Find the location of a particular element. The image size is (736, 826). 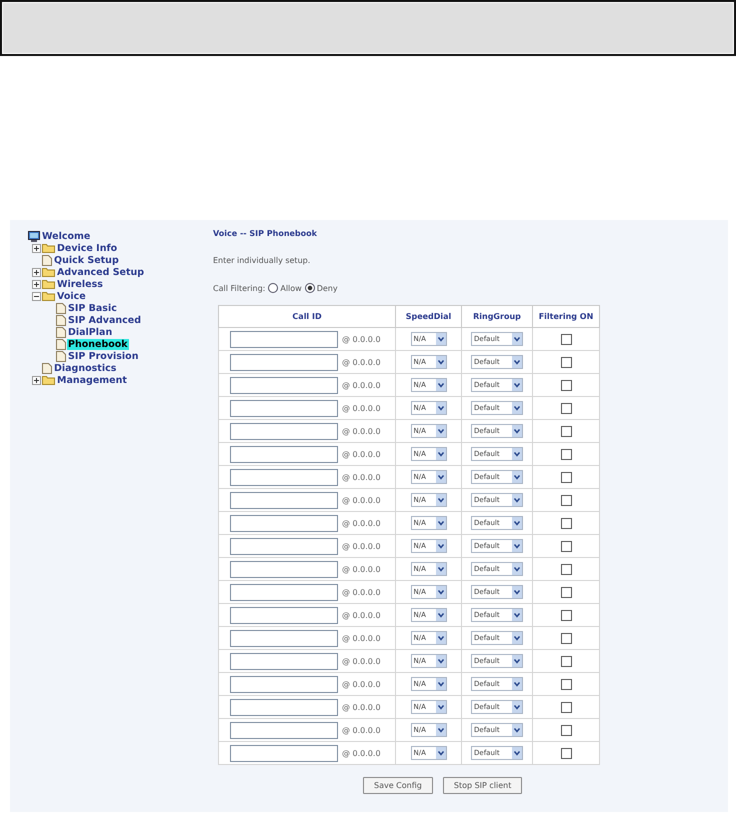

stop-button: Stop SIP client is located at coordinates (482, 785).